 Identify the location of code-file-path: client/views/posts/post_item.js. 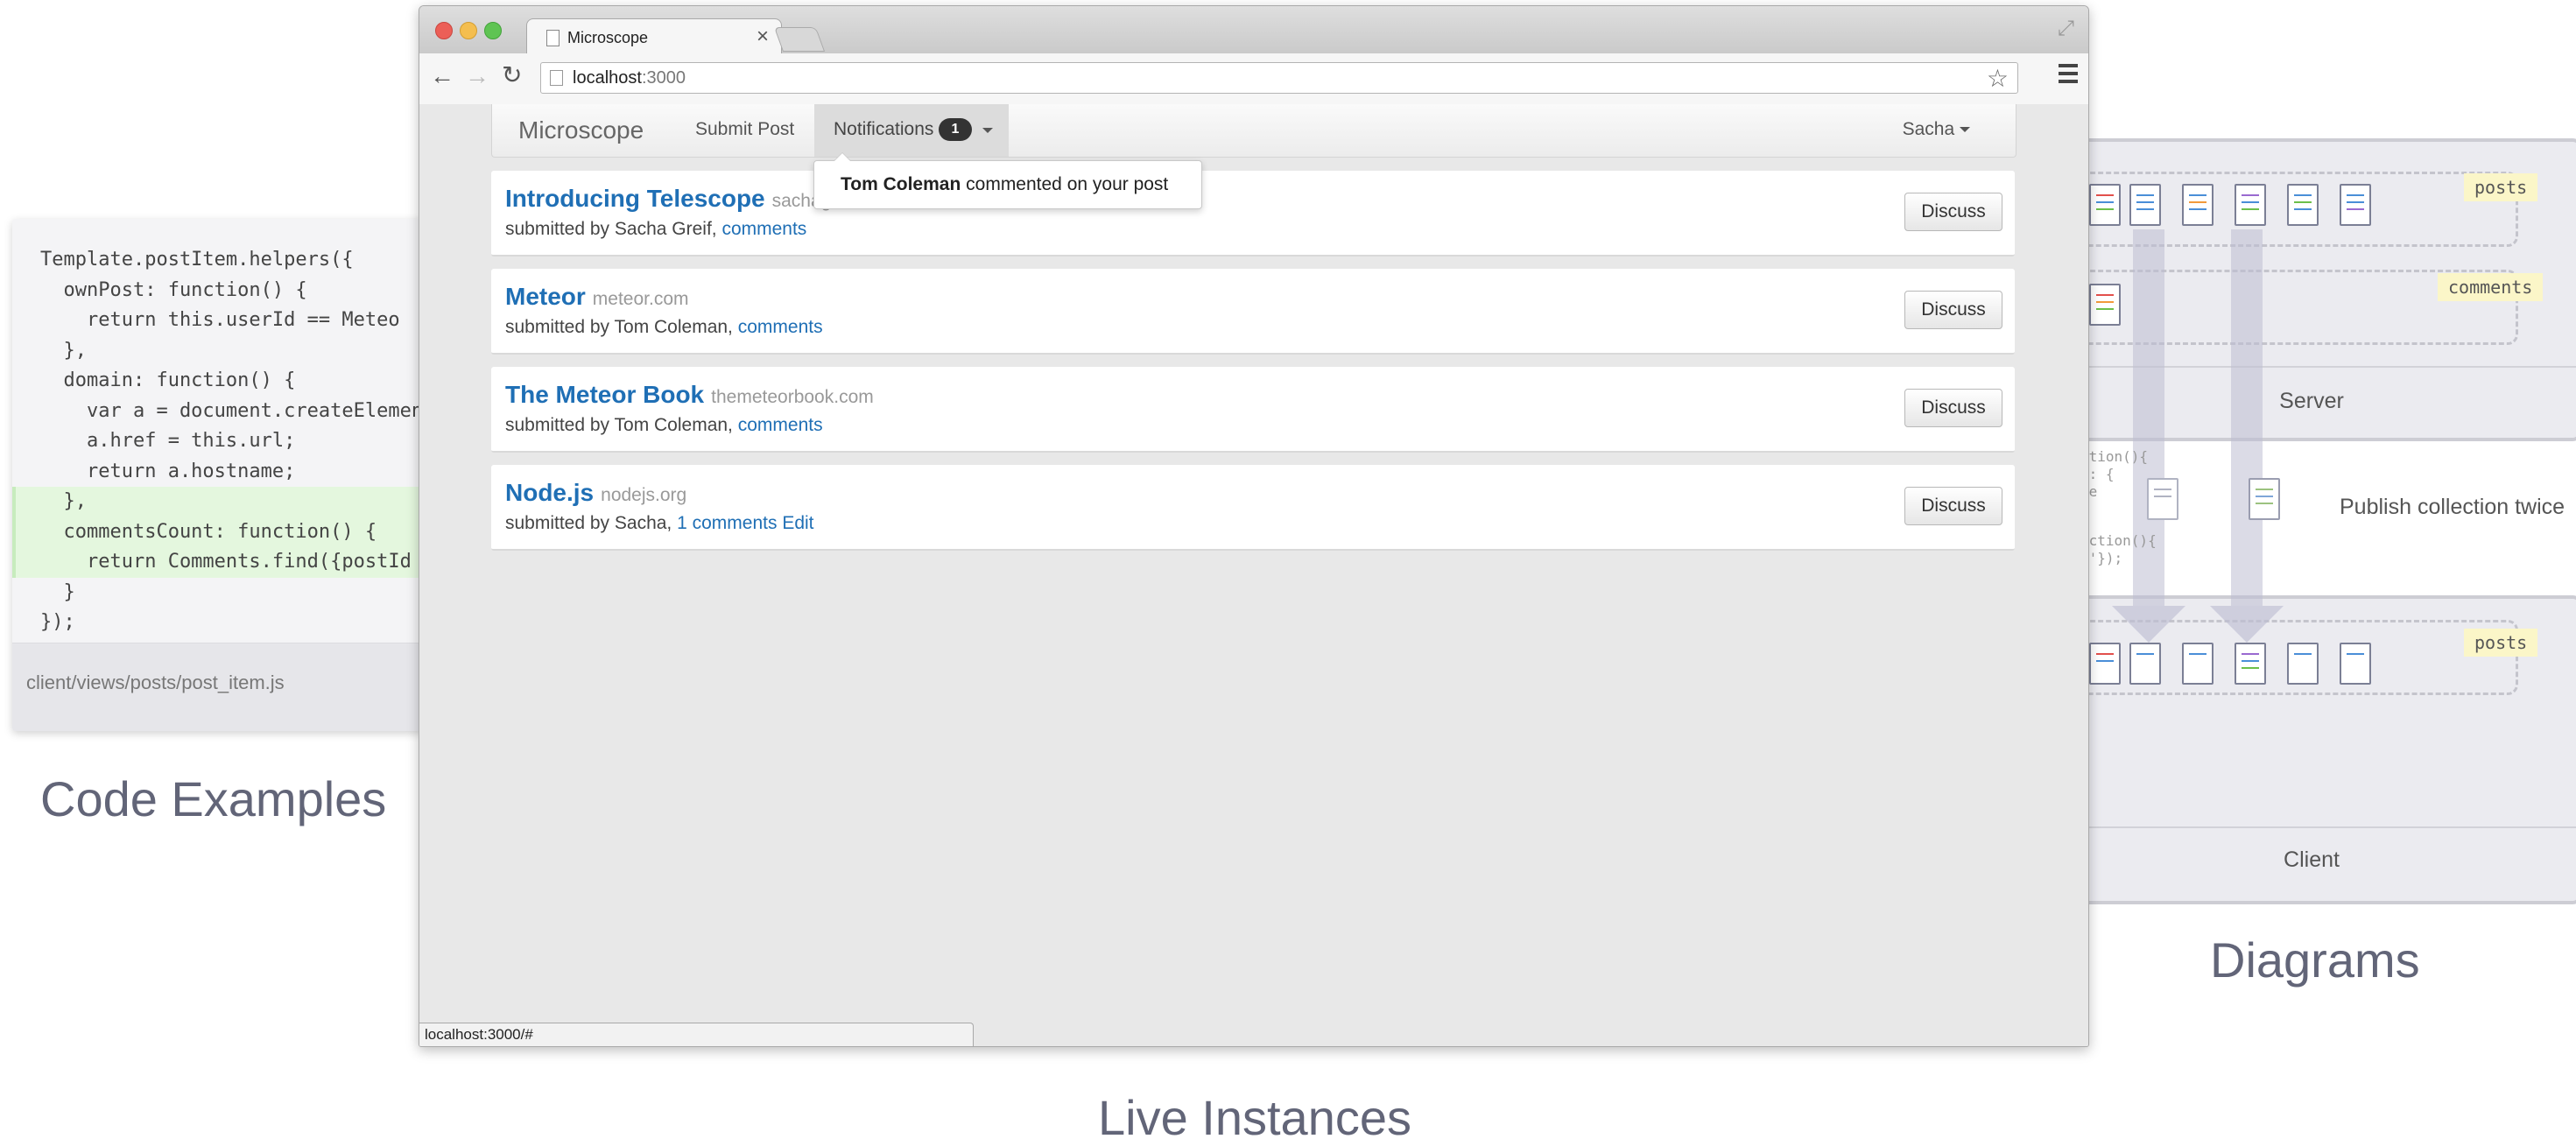
(155, 682).